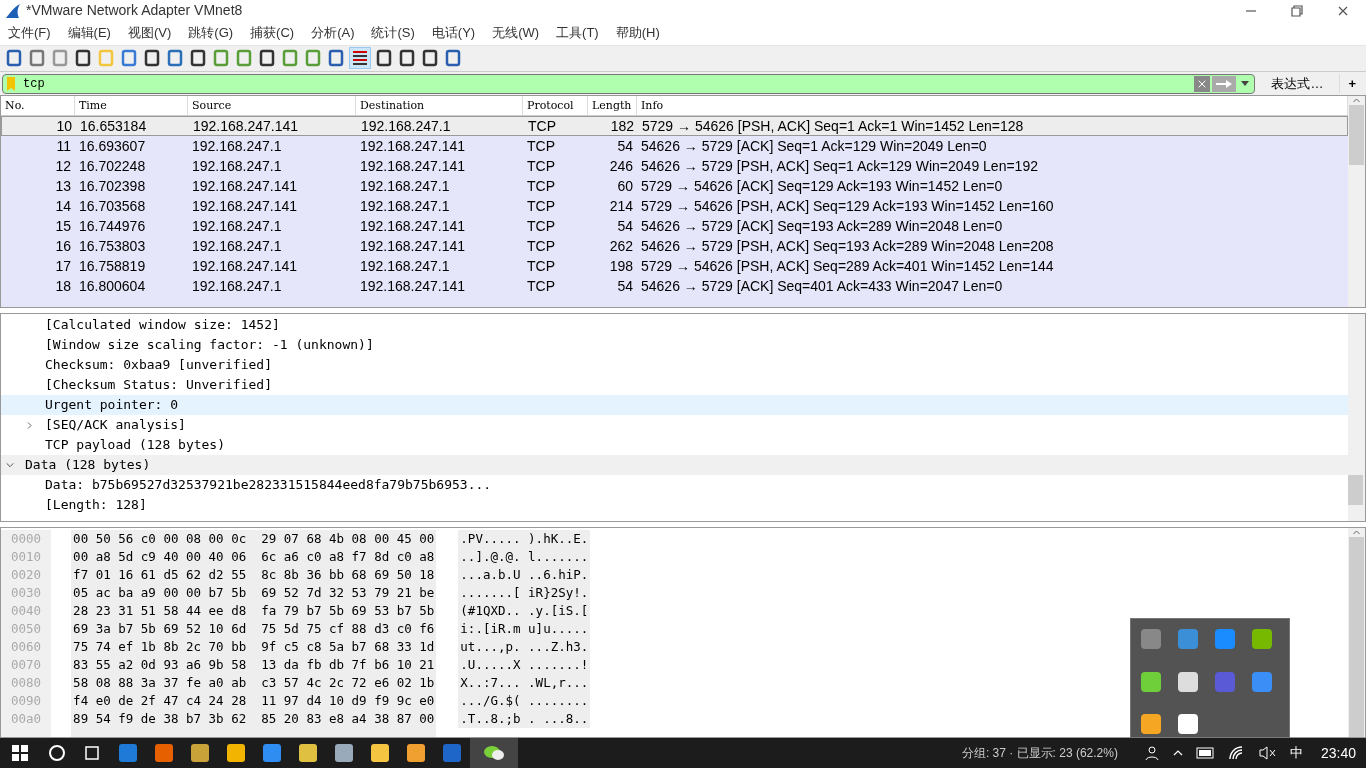 Image resolution: width=1366 pixels, height=768 pixels. What do you see at coordinates (629, 83) in the screenshot?
I see `filter-field: tcp` at bounding box center [629, 83].